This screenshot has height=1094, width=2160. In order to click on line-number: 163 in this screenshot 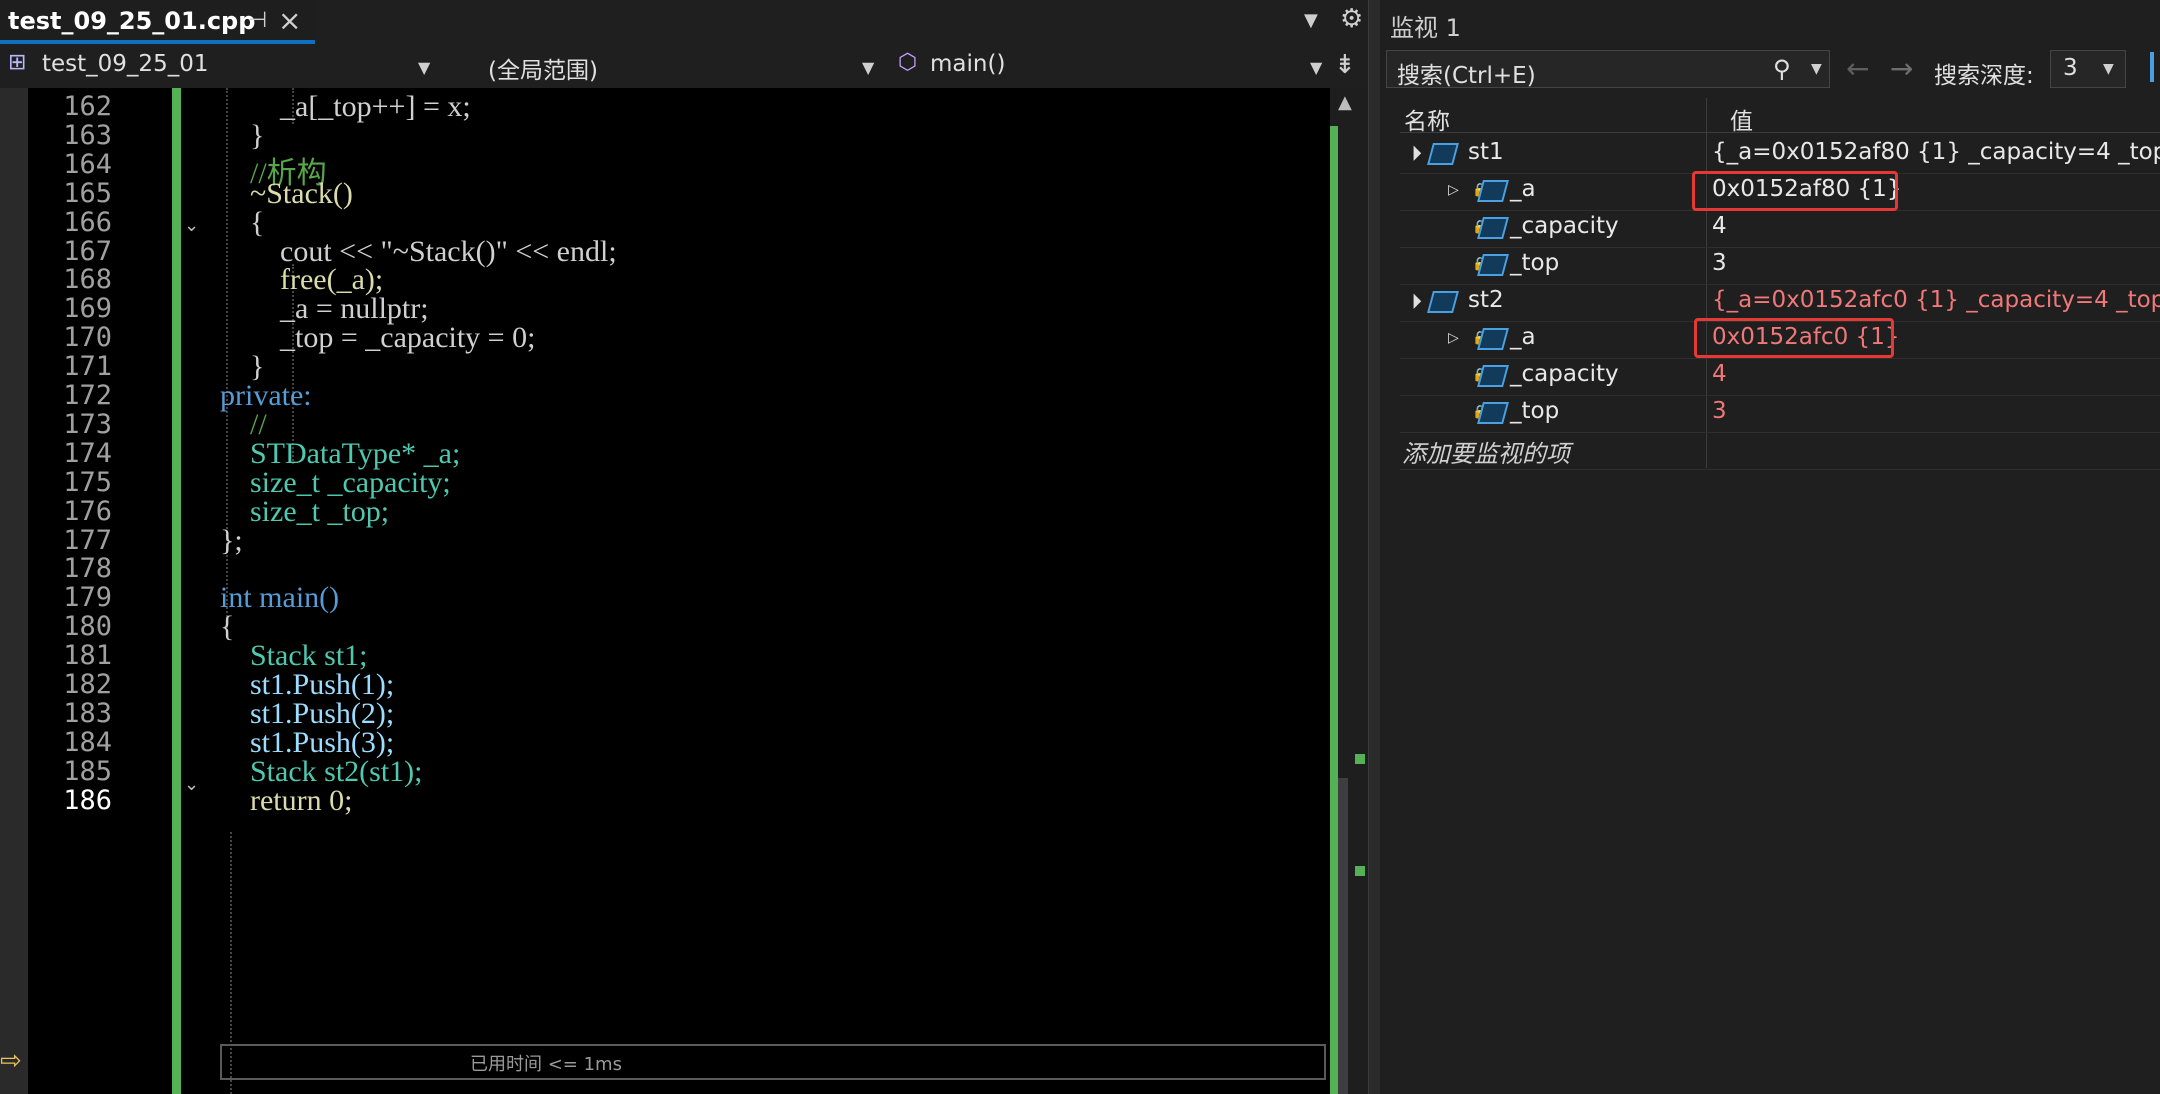, I will do `click(87, 135)`.